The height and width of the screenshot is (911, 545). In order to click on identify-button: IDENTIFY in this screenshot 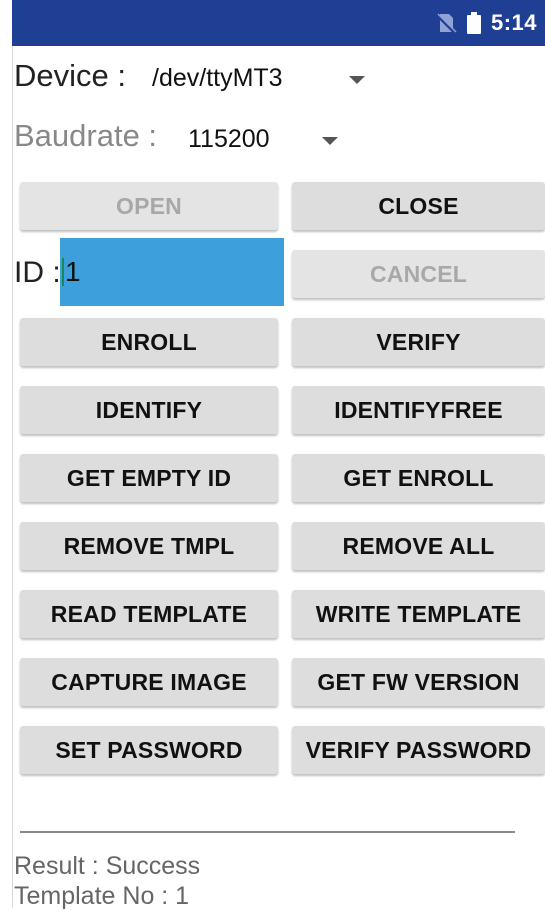, I will do `click(149, 410)`.